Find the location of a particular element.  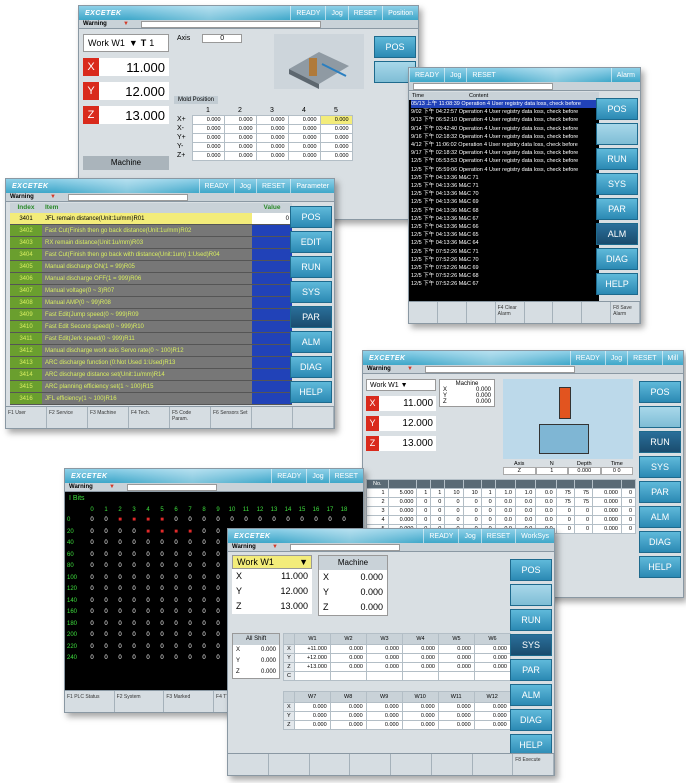

offset-cell: +12.000 is located at coordinates (312, 658).